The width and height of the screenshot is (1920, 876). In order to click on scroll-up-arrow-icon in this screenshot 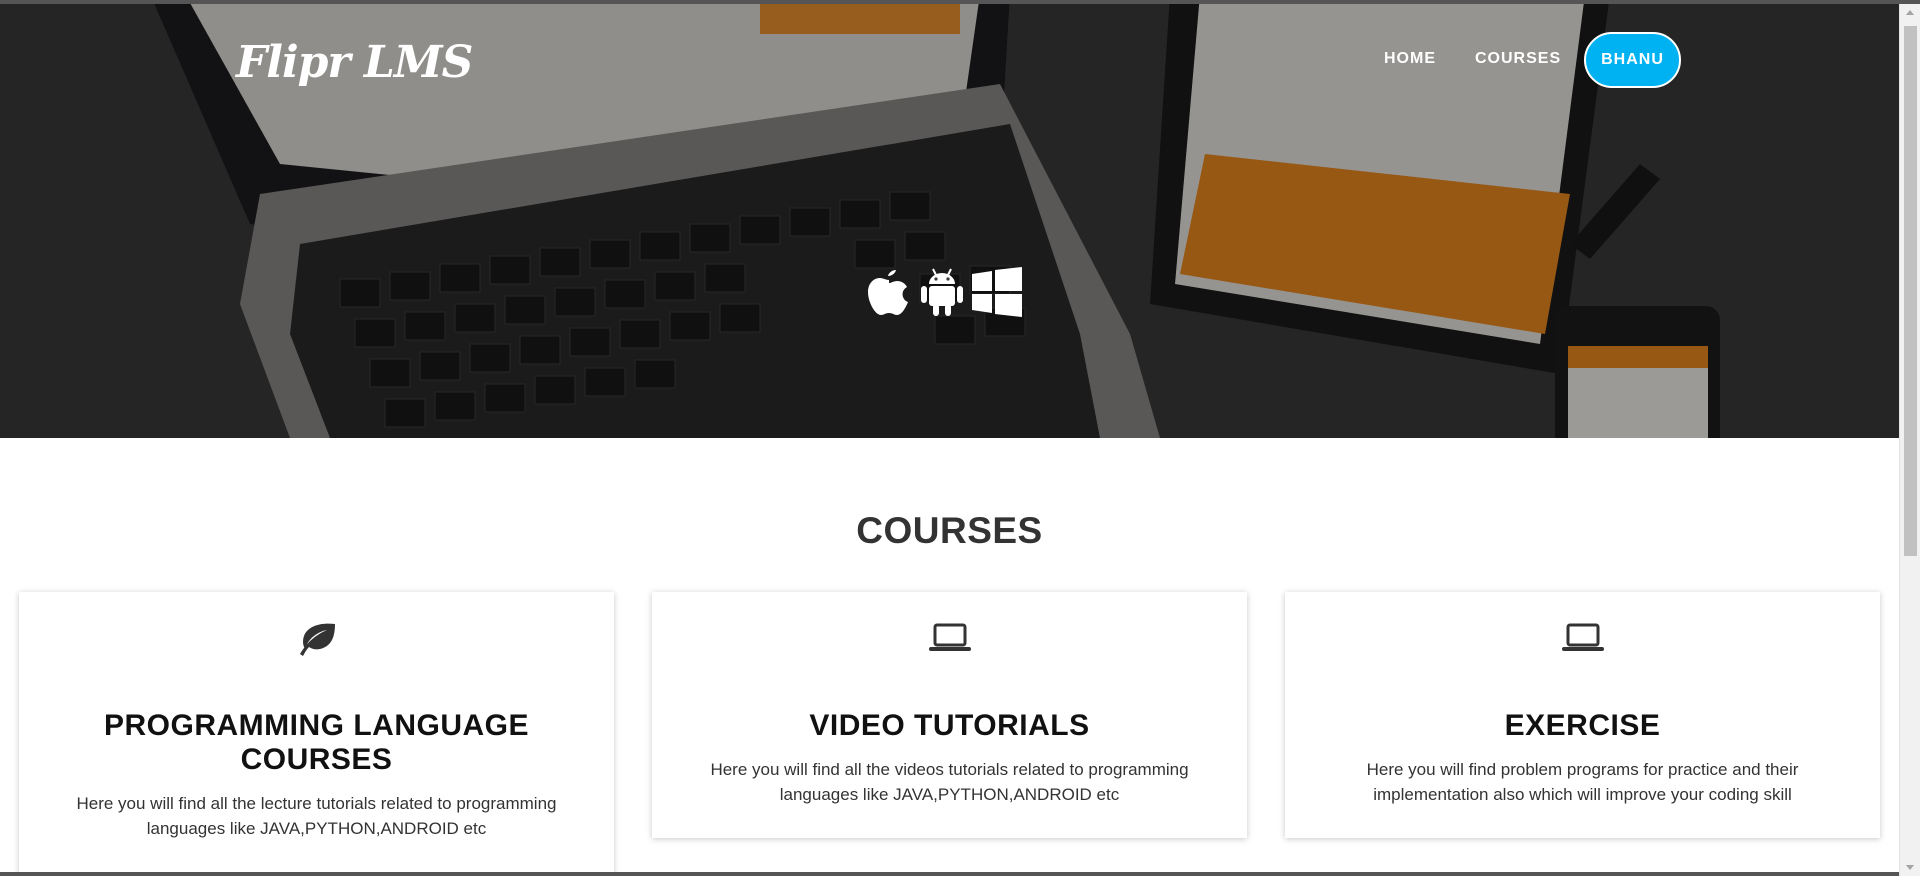, I will do `click(1910, 12)`.